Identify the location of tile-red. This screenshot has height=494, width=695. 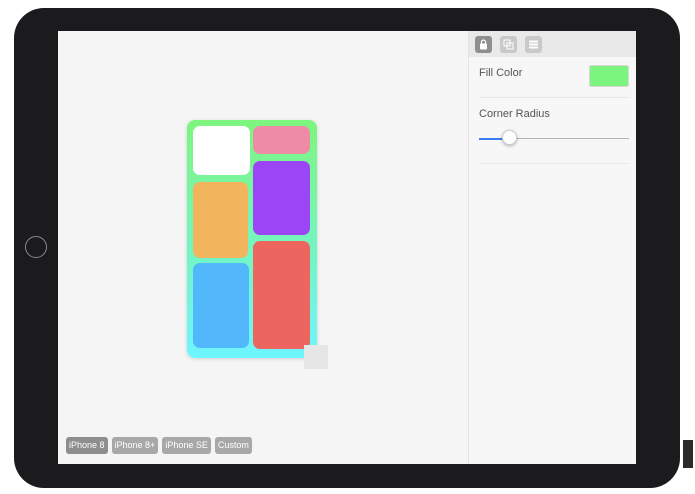
(281, 295).